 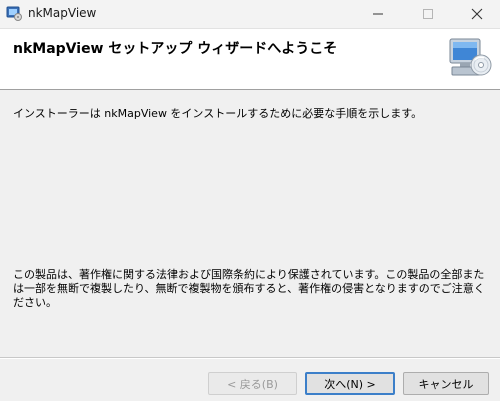 What do you see at coordinates (250, 358) in the screenshot?
I see `footer-divider` at bounding box center [250, 358].